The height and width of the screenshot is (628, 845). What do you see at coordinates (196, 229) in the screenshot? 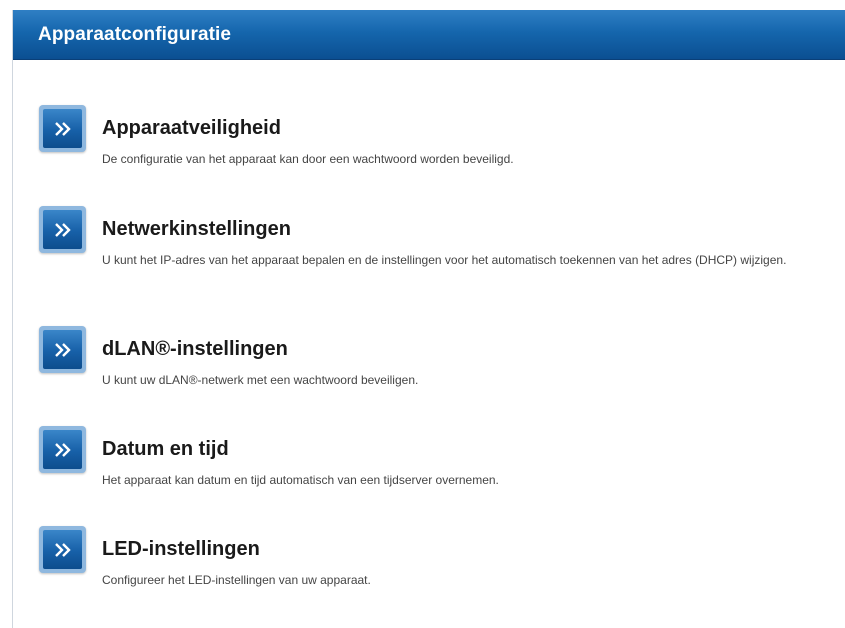
I see `network-settings-title: Netwerkinstellingen` at bounding box center [196, 229].